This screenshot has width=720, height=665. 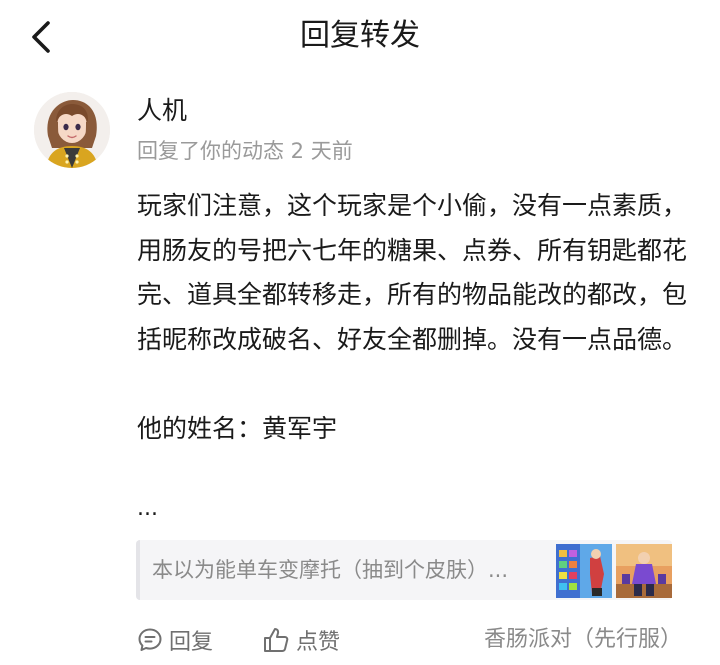 What do you see at coordinates (318, 642) in the screenshot?
I see `like-label: 点赞` at bounding box center [318, 642].